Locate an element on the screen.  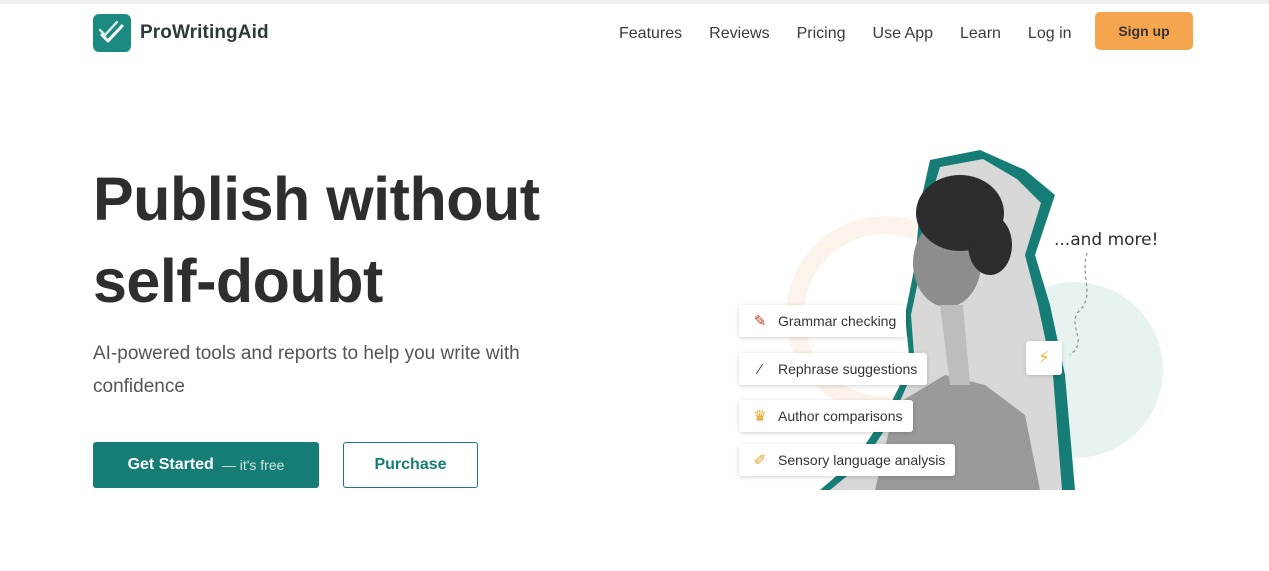
magic-wand-icon: ⁄ is located at coordinates (760, 369).